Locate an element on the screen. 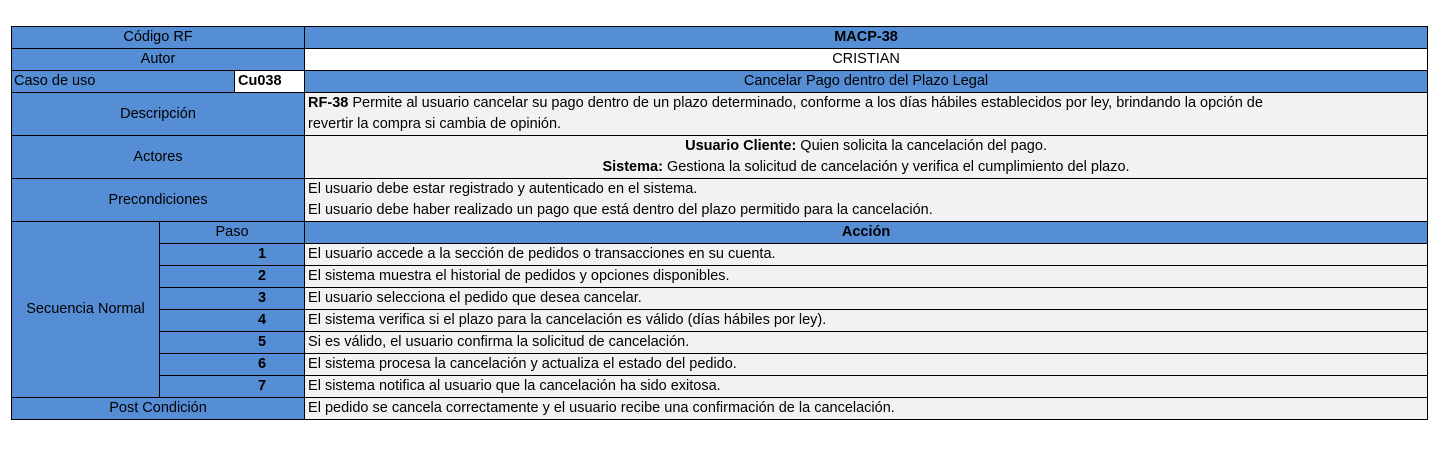  codigo-value: MACP-38 is located at coordinates (866, 37).